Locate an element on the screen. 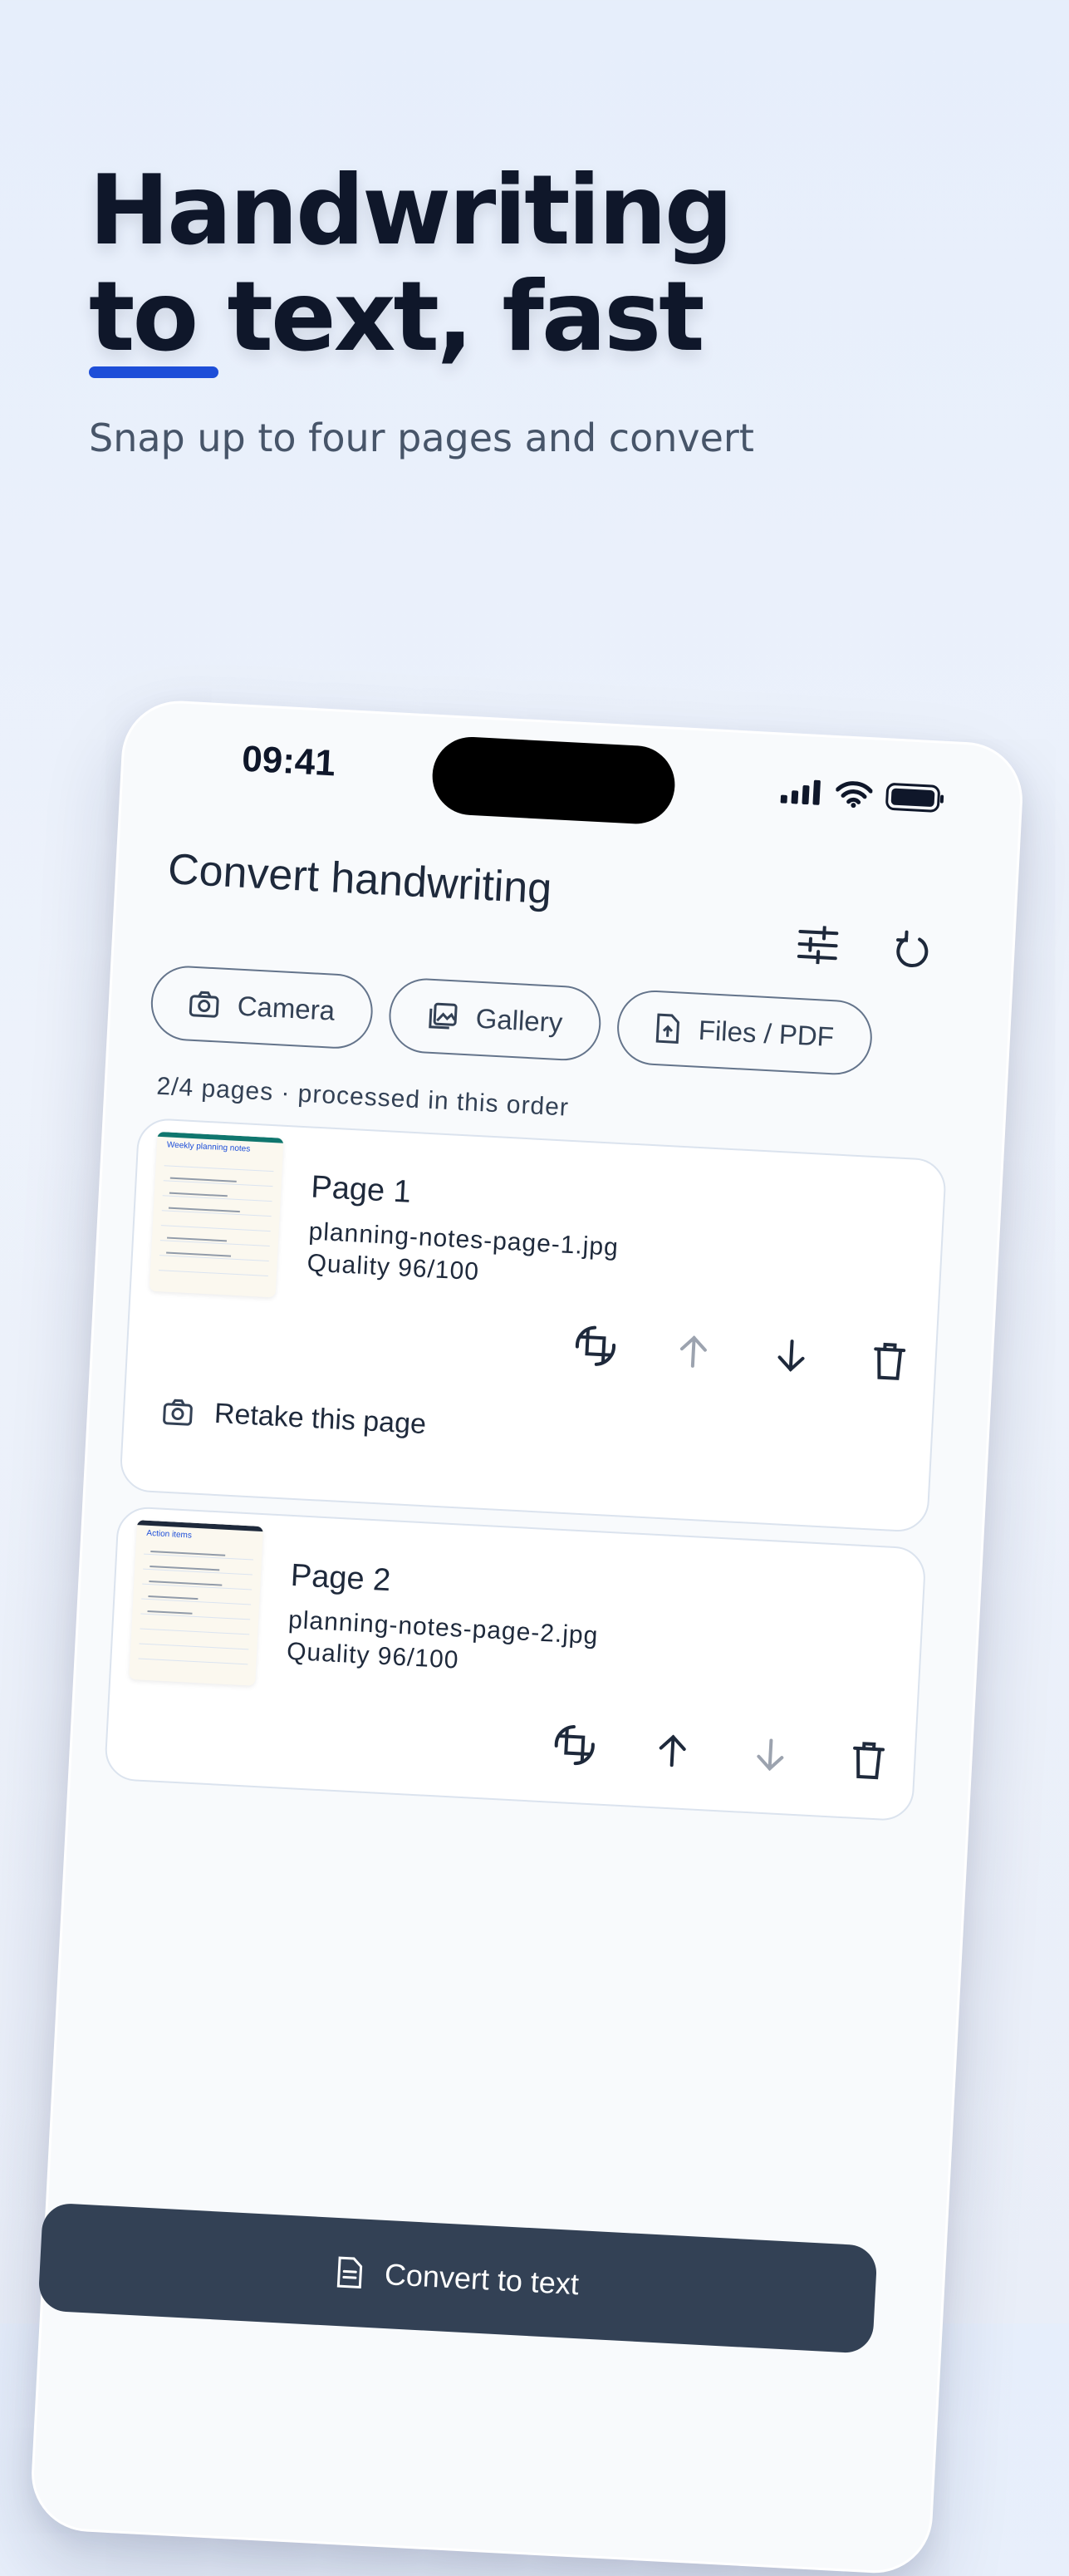 This screenshot has height=2576, width=1069. reset-icon is located at coordinates (913, 950).